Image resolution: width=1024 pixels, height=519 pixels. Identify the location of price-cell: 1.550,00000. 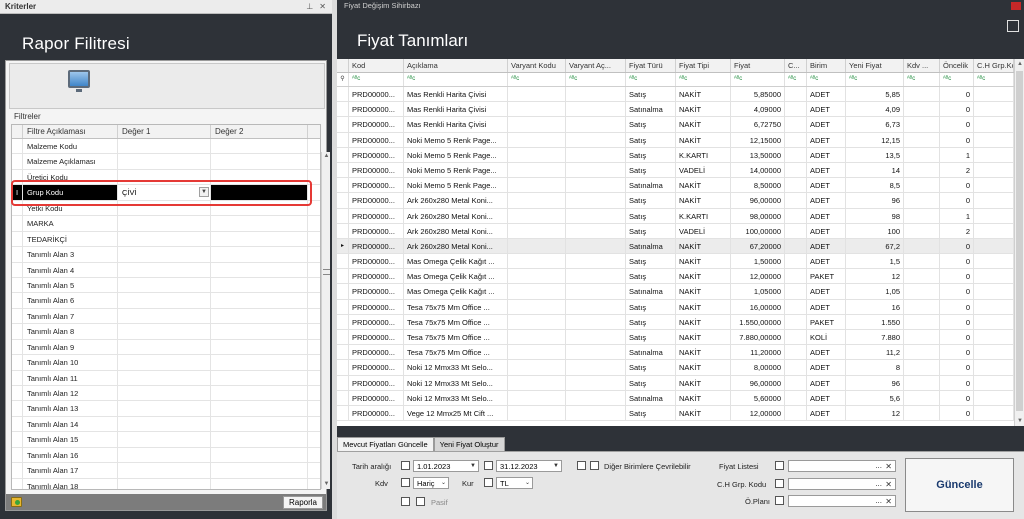
(758, 321).